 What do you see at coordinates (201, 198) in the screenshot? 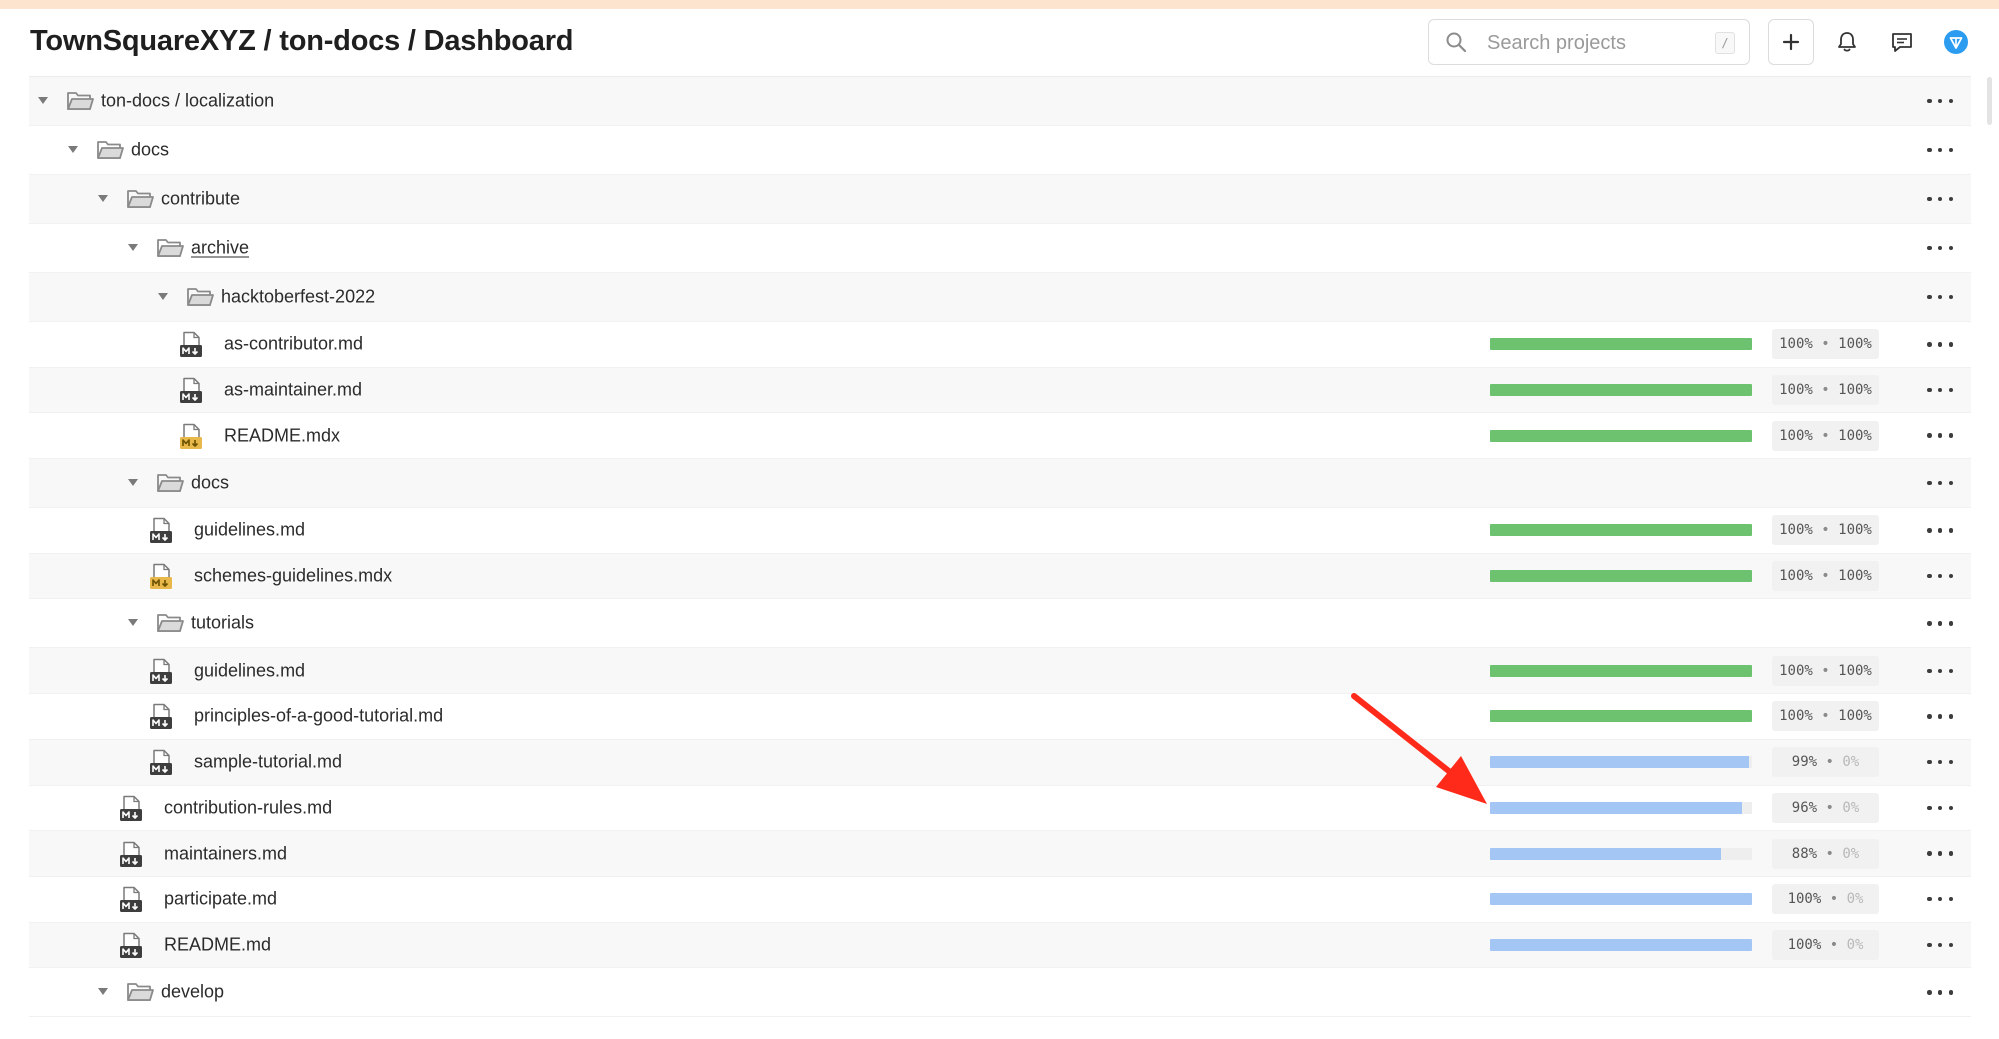
I see `folder-name: contribute` at bounding box center [201, 198].